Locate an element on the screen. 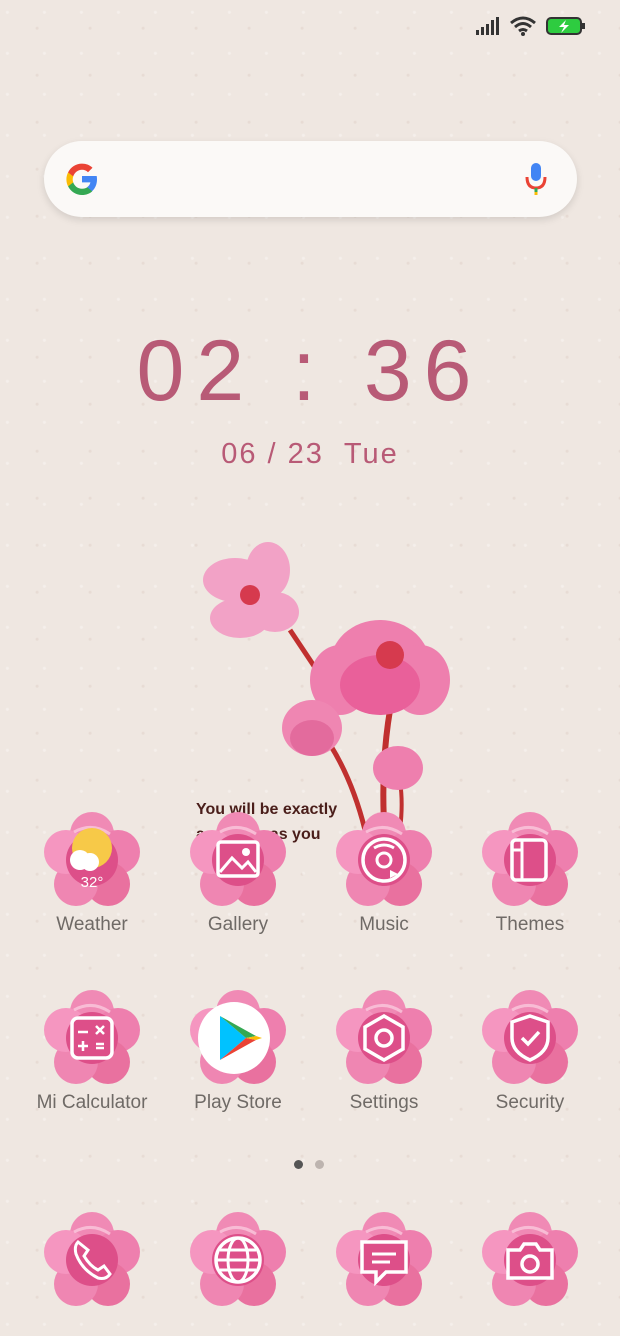 This screenshot has width=620, height=1336. app-label: Music is located at coordinates (384, 924).